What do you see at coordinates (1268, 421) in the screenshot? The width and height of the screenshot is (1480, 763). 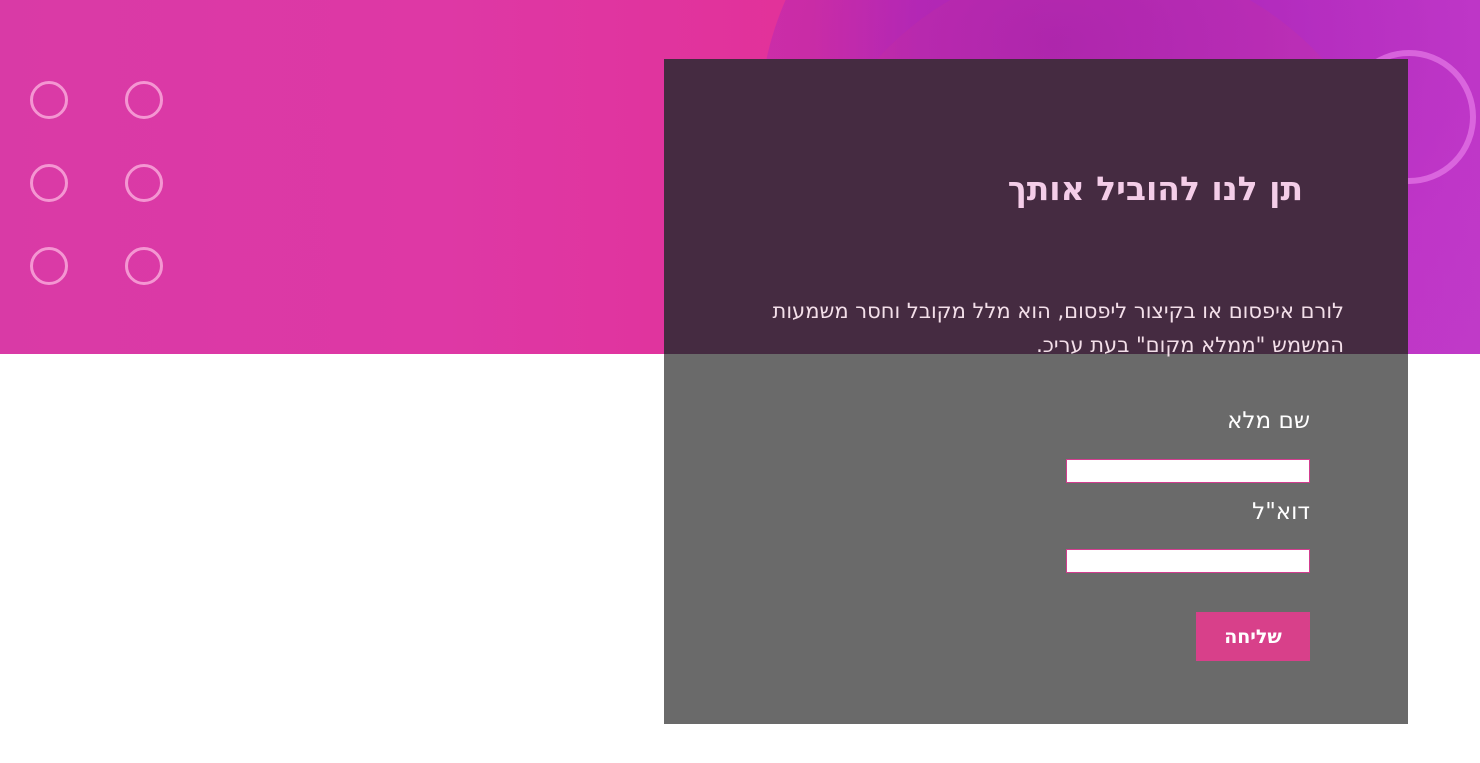 I see `full-name-label: שם מלא` at bounding box center [1268, 421].